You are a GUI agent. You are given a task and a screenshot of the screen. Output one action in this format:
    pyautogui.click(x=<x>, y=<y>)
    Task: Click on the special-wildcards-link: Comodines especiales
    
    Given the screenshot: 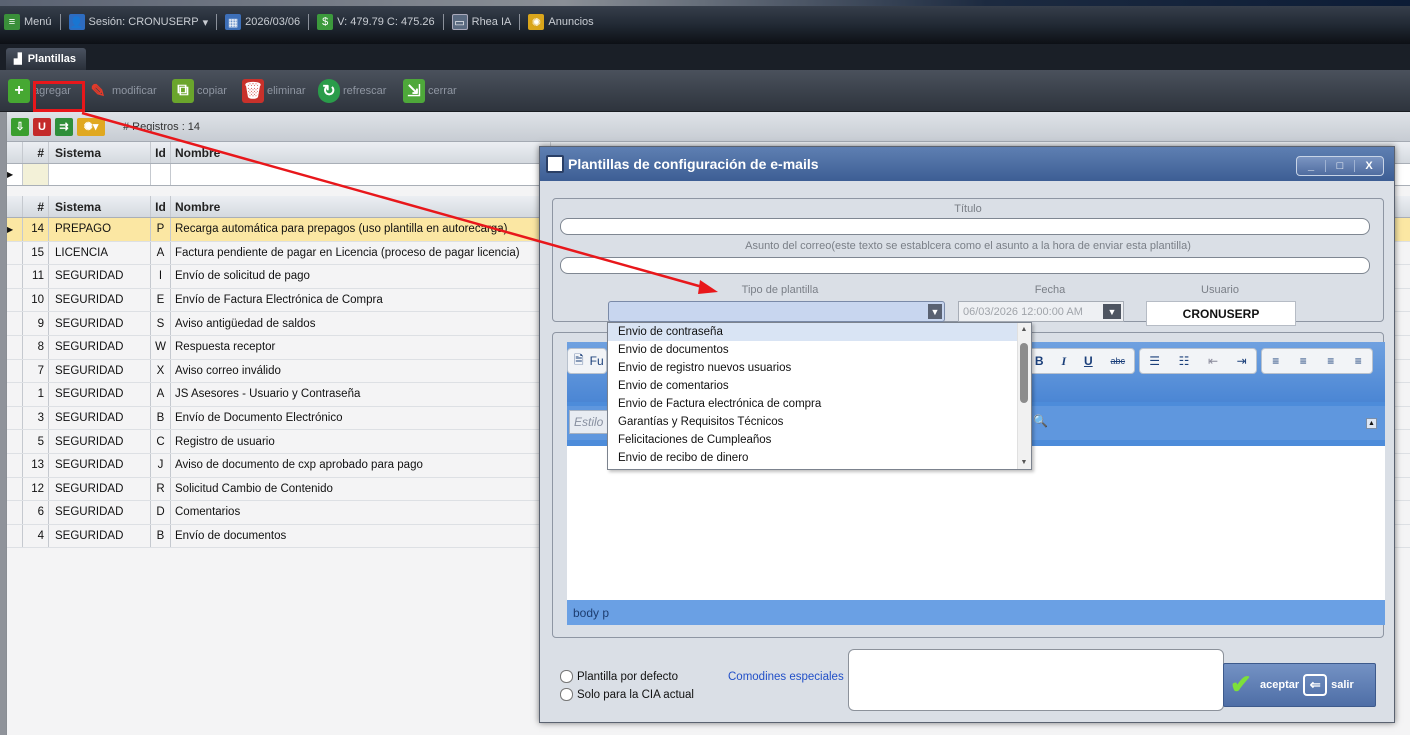 What is the action you would take?
    pyautogui.click(x=786, y=677)
    